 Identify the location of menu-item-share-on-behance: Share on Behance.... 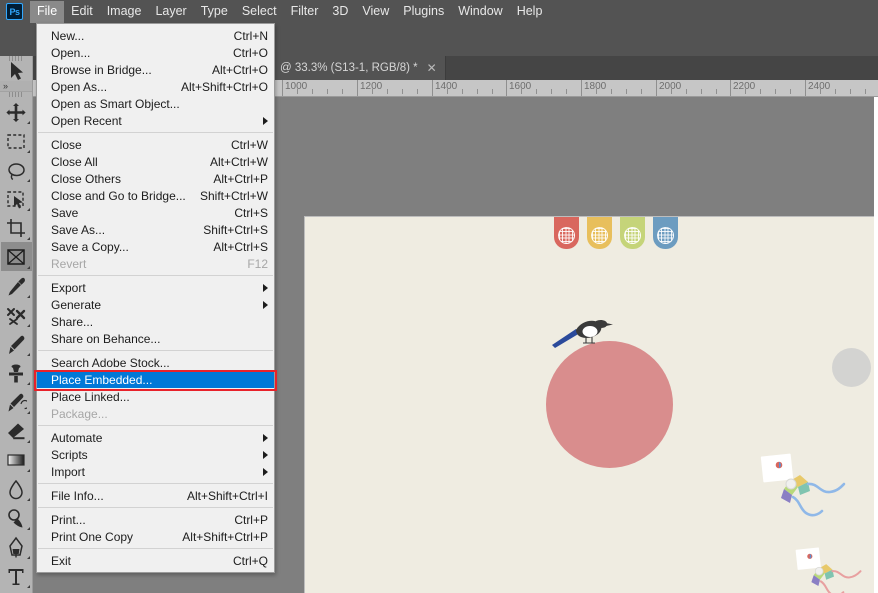
(155, 338).